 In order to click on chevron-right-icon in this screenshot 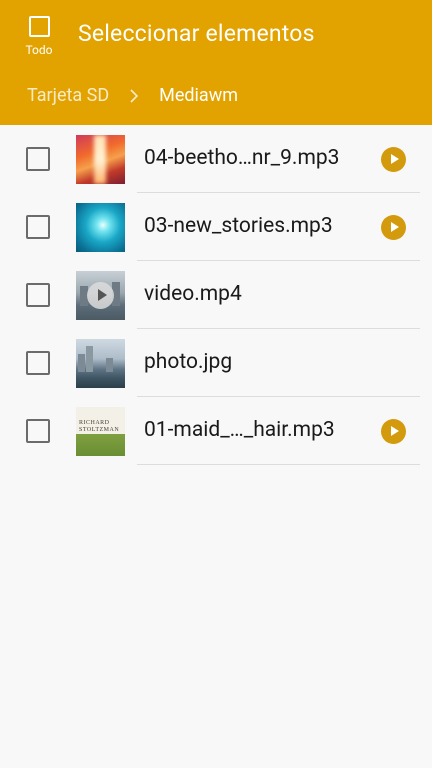, I will do `click(134, 96)`.